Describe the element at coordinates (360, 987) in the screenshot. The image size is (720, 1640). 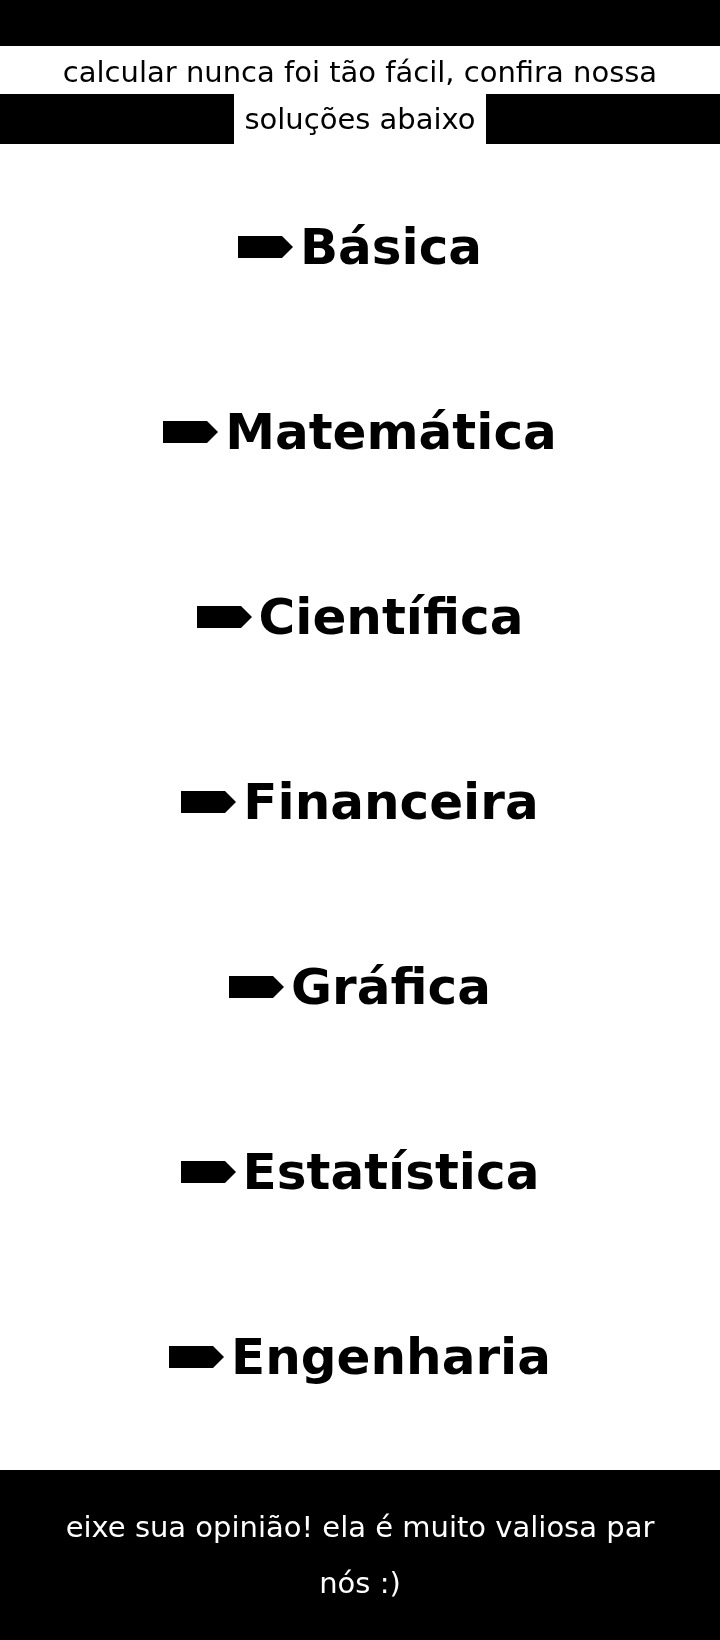
I see `menu-item: Gráfica` at that location.